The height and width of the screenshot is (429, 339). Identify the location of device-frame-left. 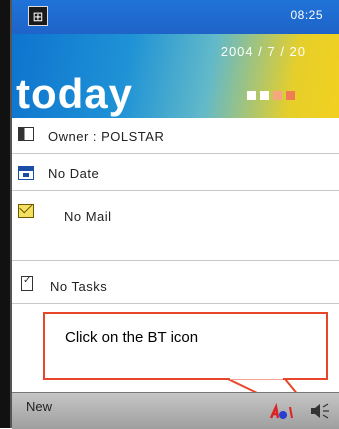
(5, 214).